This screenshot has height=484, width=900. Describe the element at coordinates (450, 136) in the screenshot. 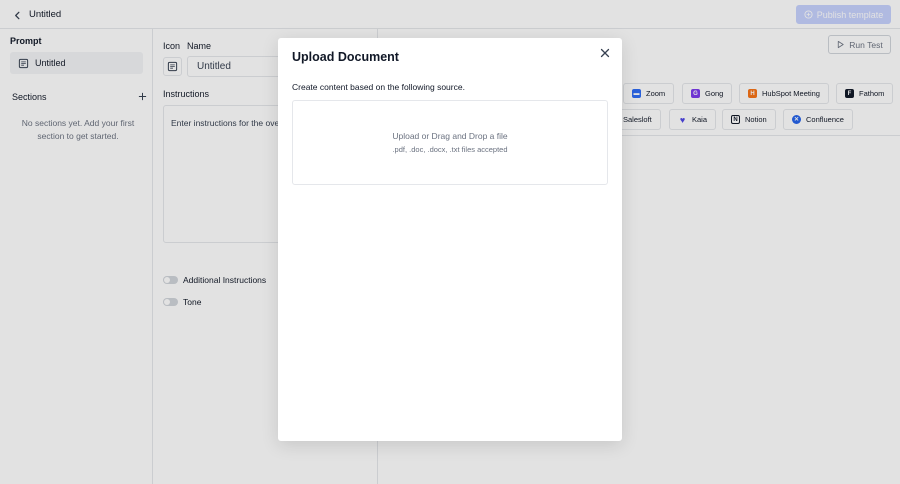

I see `dropzone-instructions: Upload or Drag and Drop a file` at that location.